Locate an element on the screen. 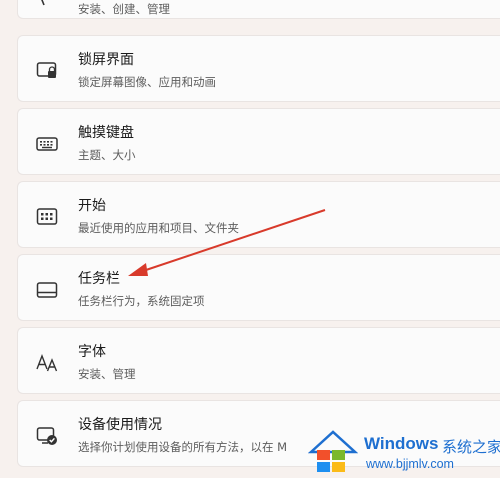  settings-item-fonts: 字体 安装、管理 is located at coordinates (258, 360).